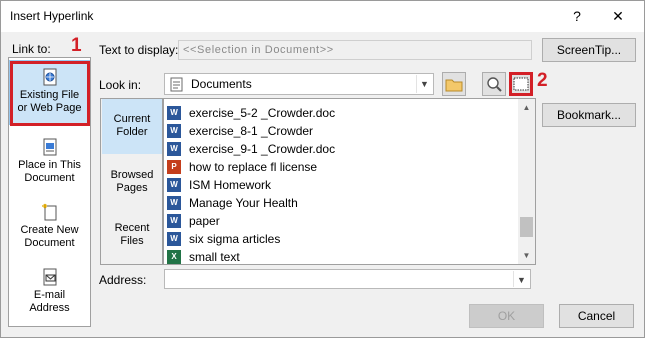 This screenshot has width=645, height=338. Describe the element at coordinates (542, 80) in the screenshot. I see `step-marker-2: 2` at that location.